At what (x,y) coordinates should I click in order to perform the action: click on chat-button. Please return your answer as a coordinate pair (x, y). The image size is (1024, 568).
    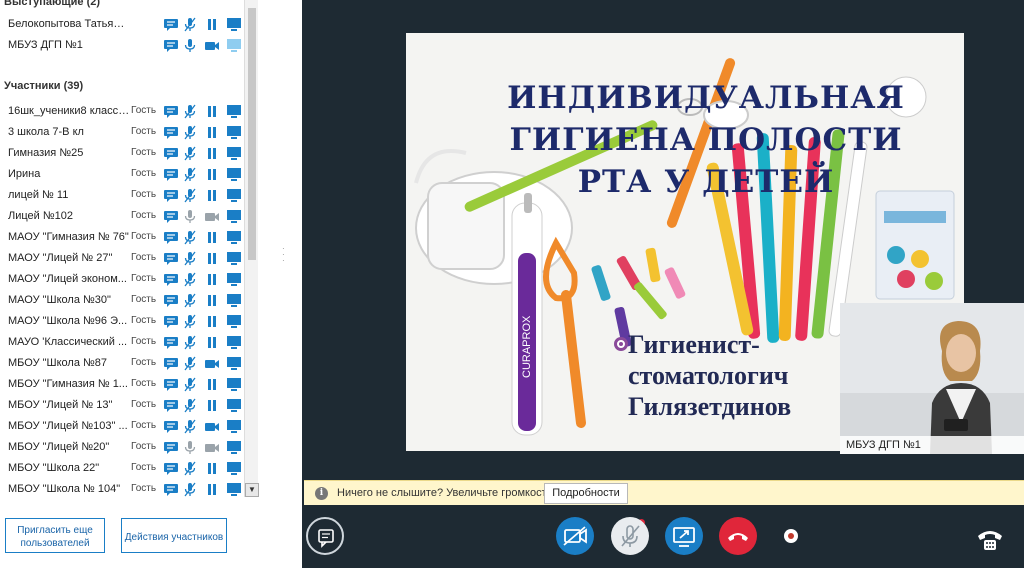
    Looking at the image, I should click on (325, 536).